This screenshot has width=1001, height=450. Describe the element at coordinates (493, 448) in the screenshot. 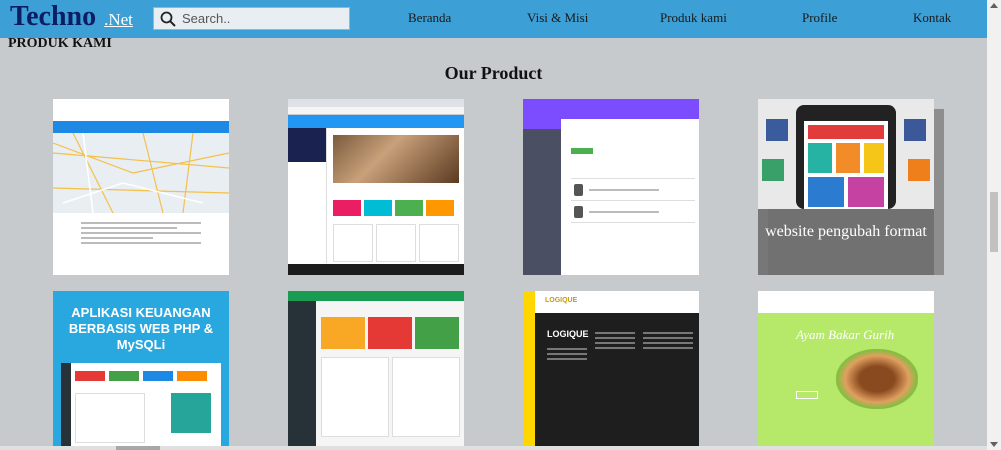

I see `horizontal-scrollbar` at that location.